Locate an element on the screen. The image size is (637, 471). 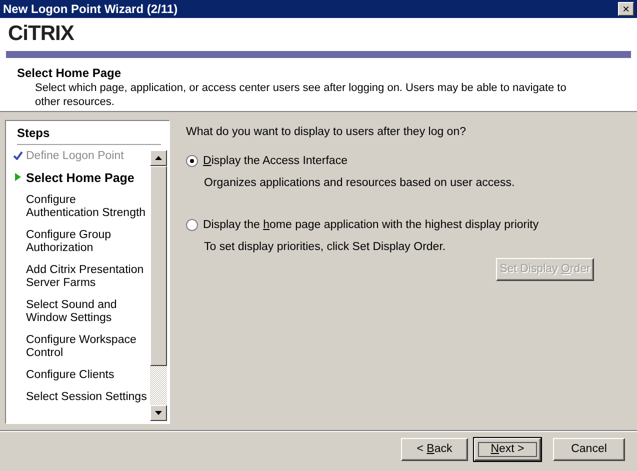
page-heading: Select Home Page is located at coordinates (69, 73).